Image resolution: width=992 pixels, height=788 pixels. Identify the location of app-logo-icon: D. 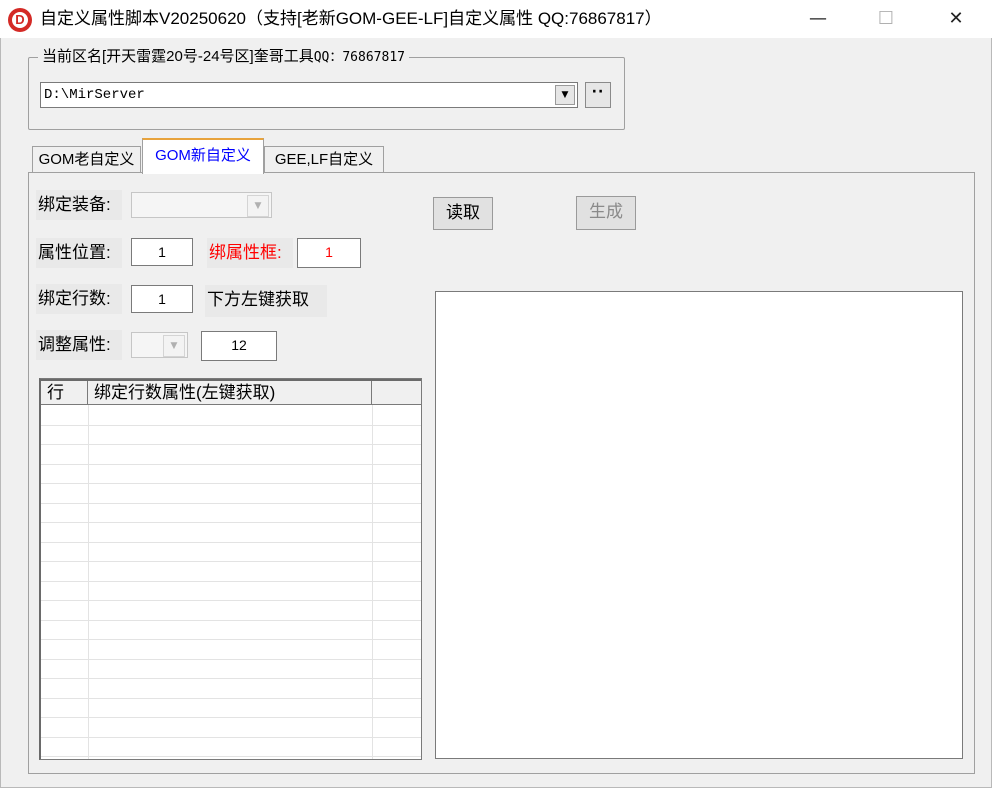
(20, 20).